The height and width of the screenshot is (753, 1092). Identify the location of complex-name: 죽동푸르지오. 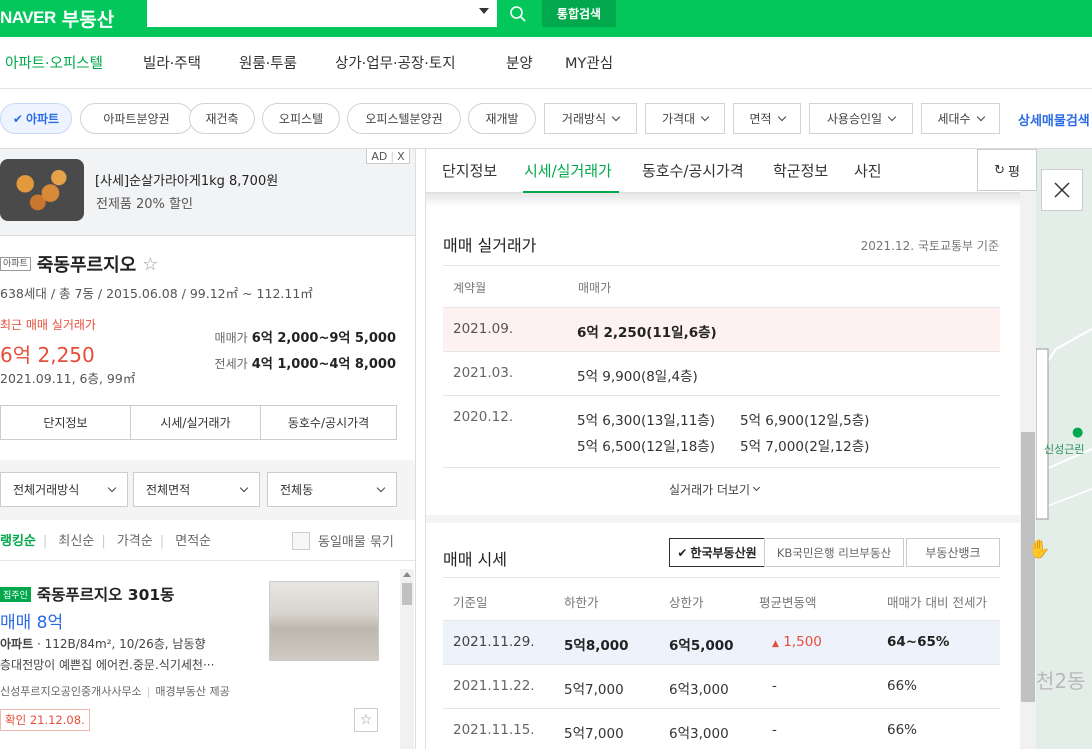
(86, 265).